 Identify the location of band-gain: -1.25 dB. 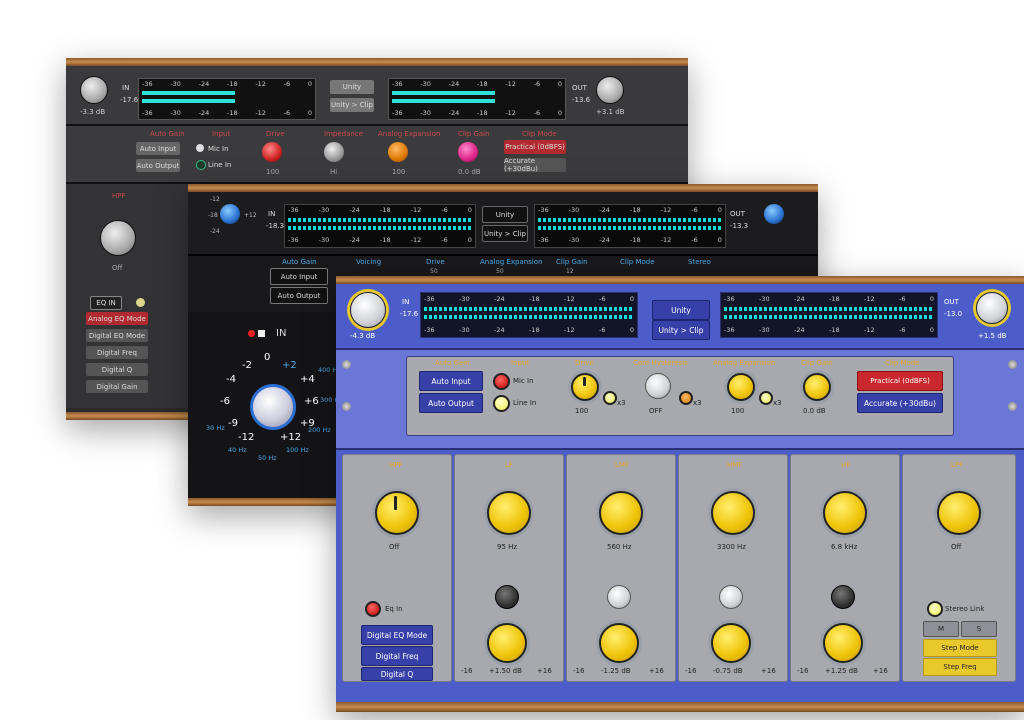
(616, 671).